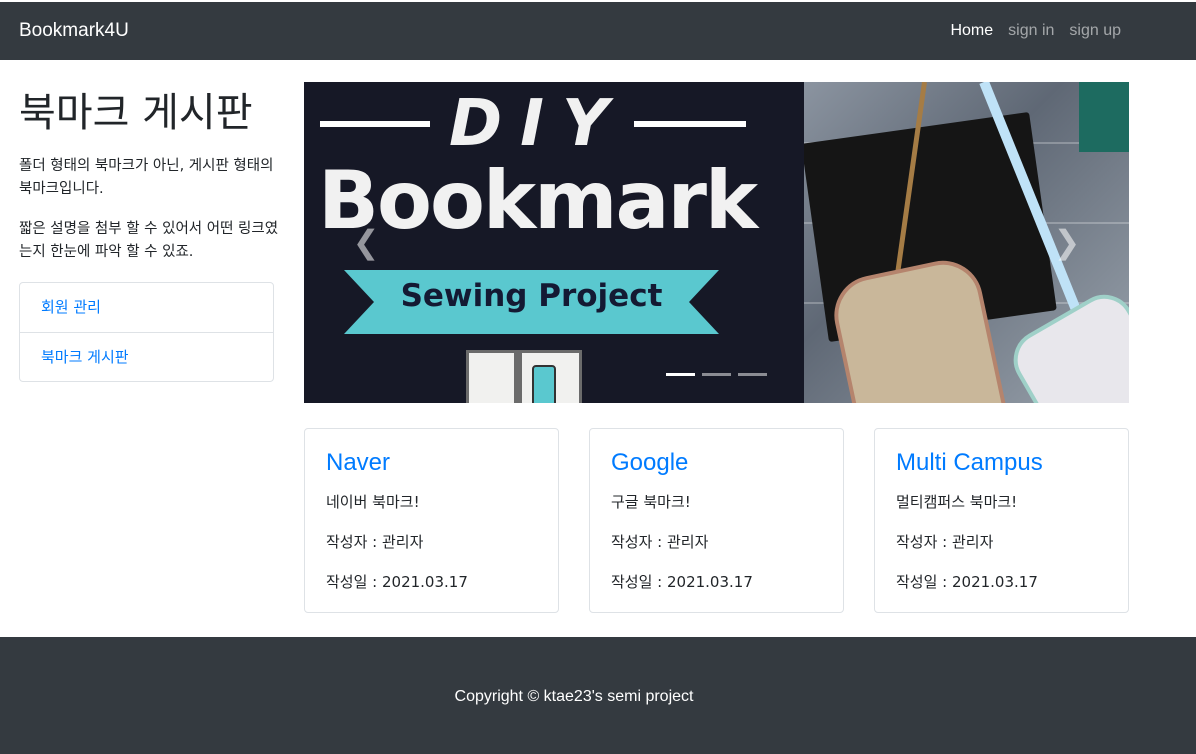 The image size is (1196, 754). Describe the element at coordinates (649, 463) in the screenshot. I see `card-title-link: Google` at that location.